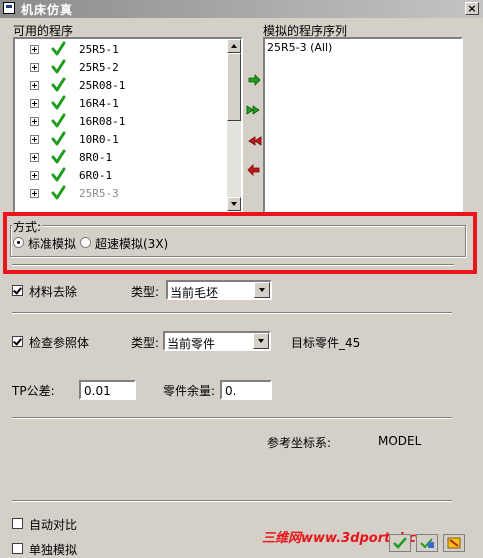 The image size is (483, 558). Describe the element at coordinates (99, 67) in the screenshot. I see `program-name: 25R5-2` at that location.